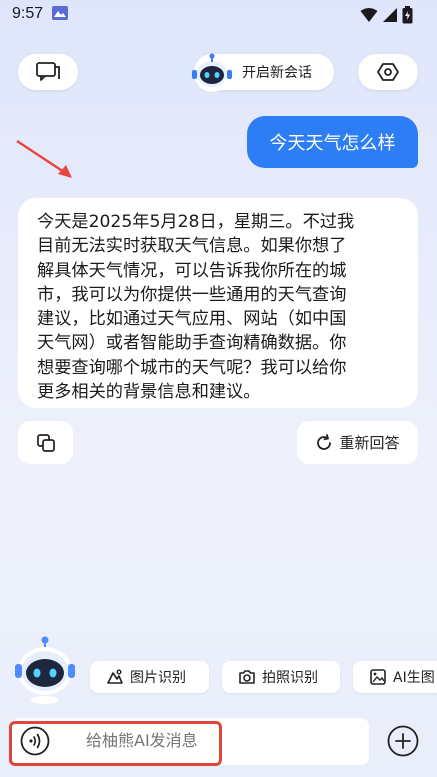  What do you see at coordinates (115, 743) in the screenshot?
I see `annotation-highlight-box` at bounding box center [115, 743].